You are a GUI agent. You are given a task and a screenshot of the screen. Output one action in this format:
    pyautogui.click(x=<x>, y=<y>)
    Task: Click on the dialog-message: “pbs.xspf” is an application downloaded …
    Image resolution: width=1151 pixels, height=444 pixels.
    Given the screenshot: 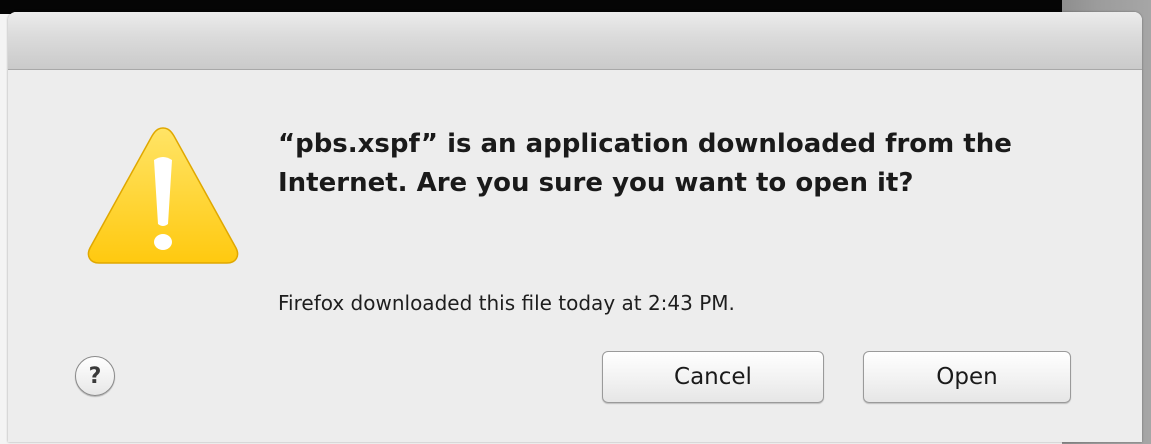 What is the action you would take?
    pyautogui.click(x=645, y=163)
    